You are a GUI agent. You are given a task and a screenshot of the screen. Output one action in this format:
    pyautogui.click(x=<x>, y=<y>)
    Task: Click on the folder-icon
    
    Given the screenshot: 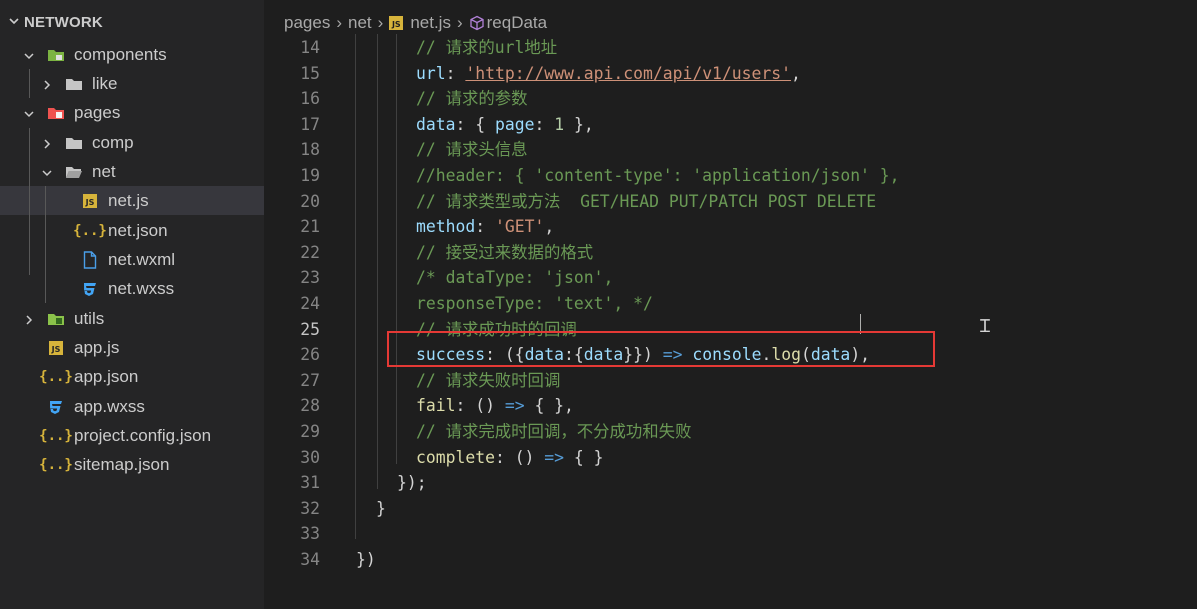 What is the action you would take?
    pyautogui.click(x=74, y=143)
    